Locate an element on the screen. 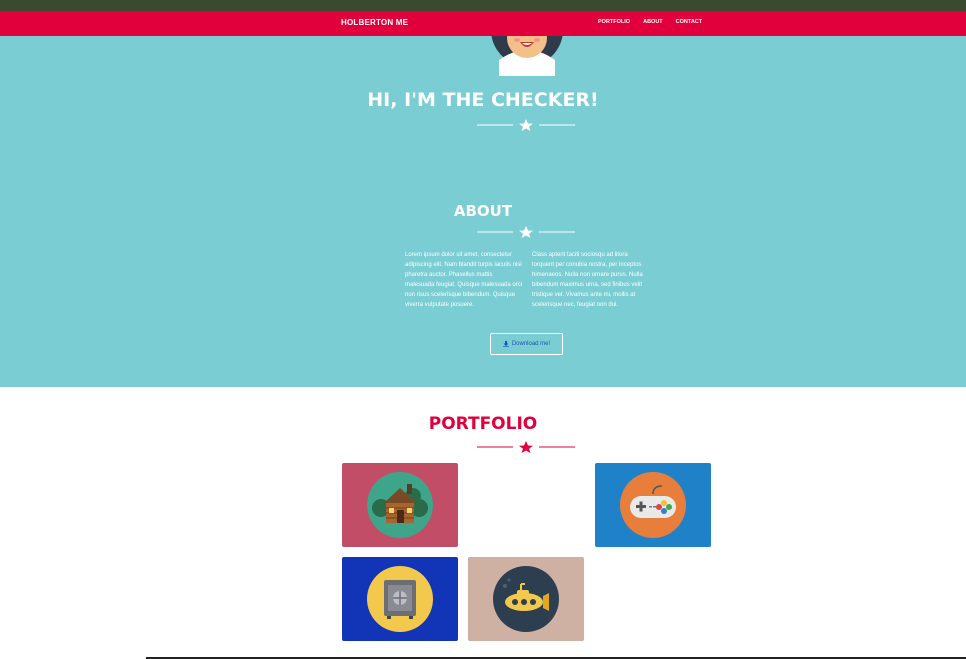  portfolio-item-submarine is located at coordinates (526, 599).